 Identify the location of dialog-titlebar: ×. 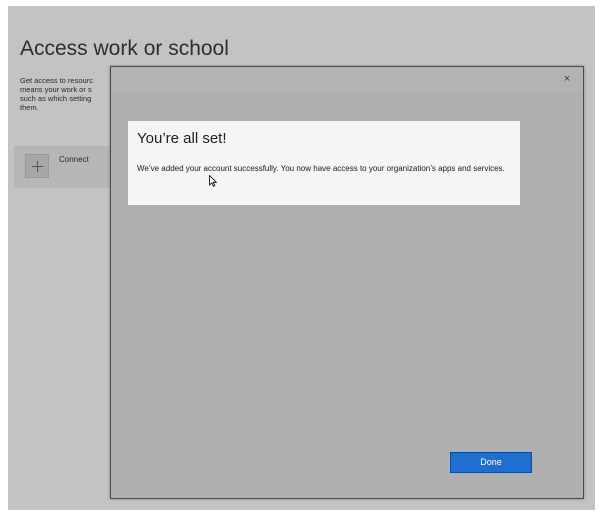
(347, 80).